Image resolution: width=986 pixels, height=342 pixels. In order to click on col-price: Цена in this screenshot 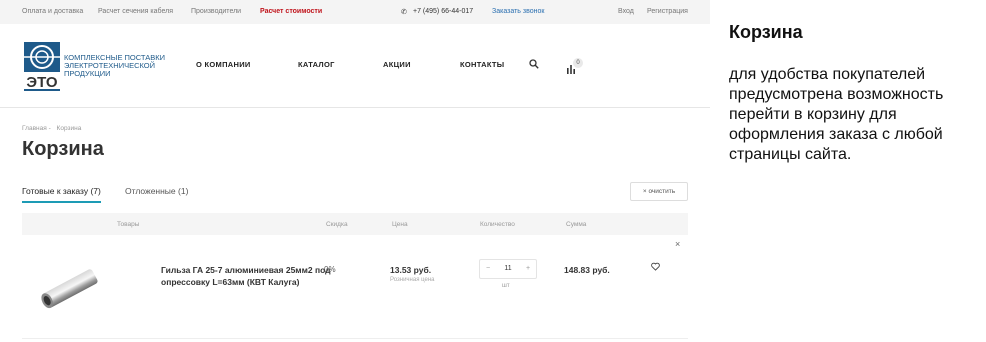, I will do `click(400, 224)`.